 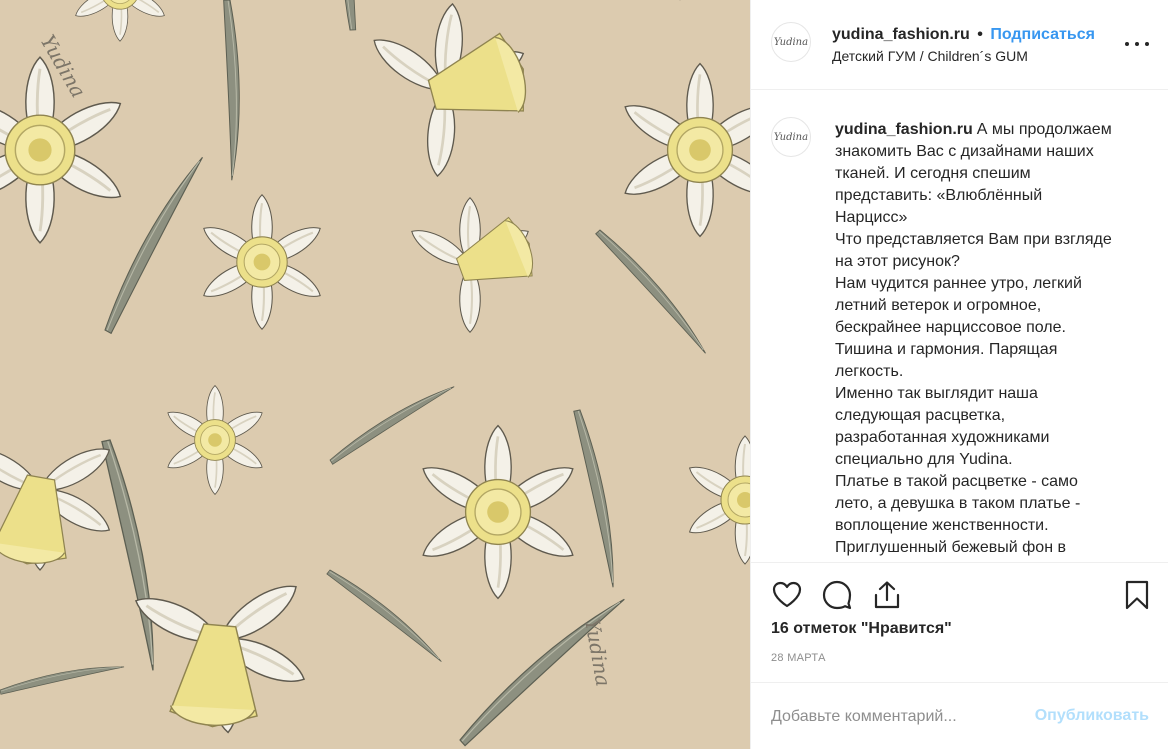 I want to click on heart-icon, so click(x=787, y=595).